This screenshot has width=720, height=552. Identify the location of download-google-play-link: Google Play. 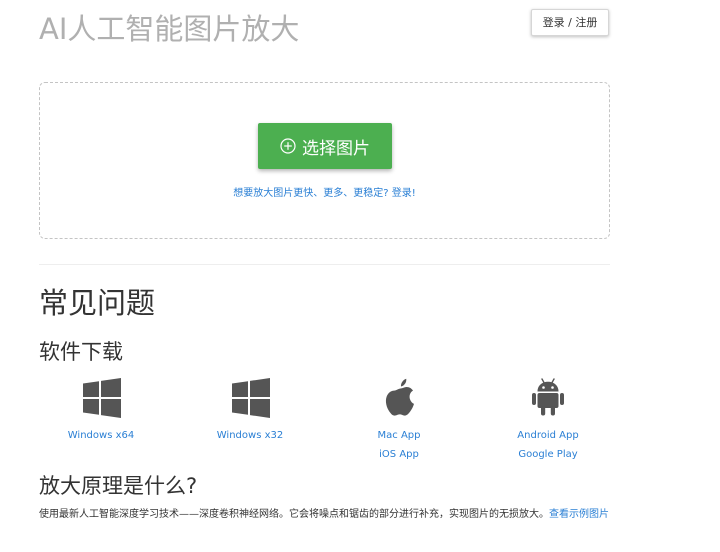
(547, 454).